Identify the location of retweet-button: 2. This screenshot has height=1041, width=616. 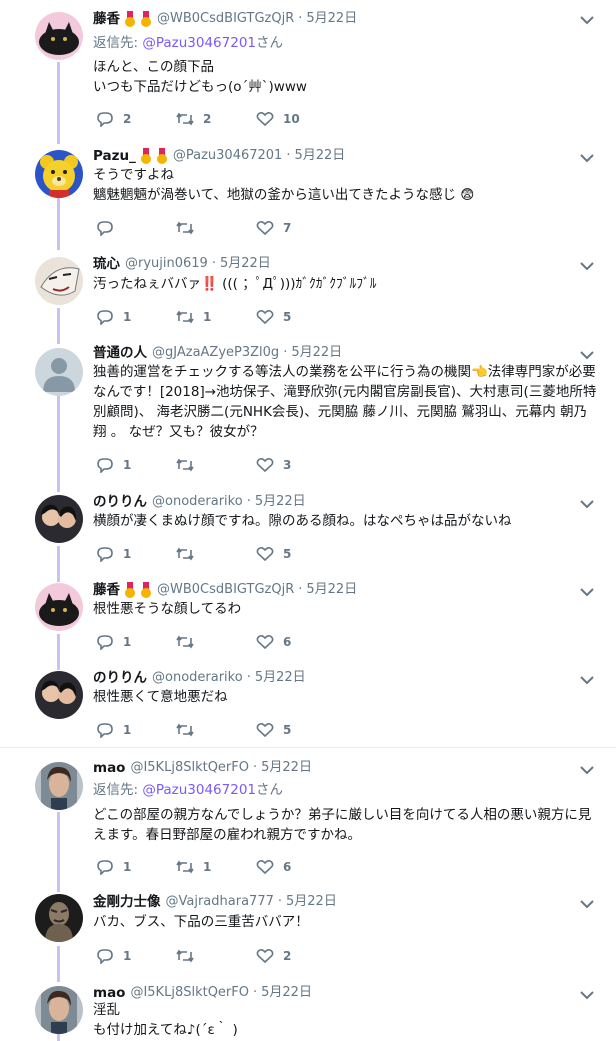
(216, 119).